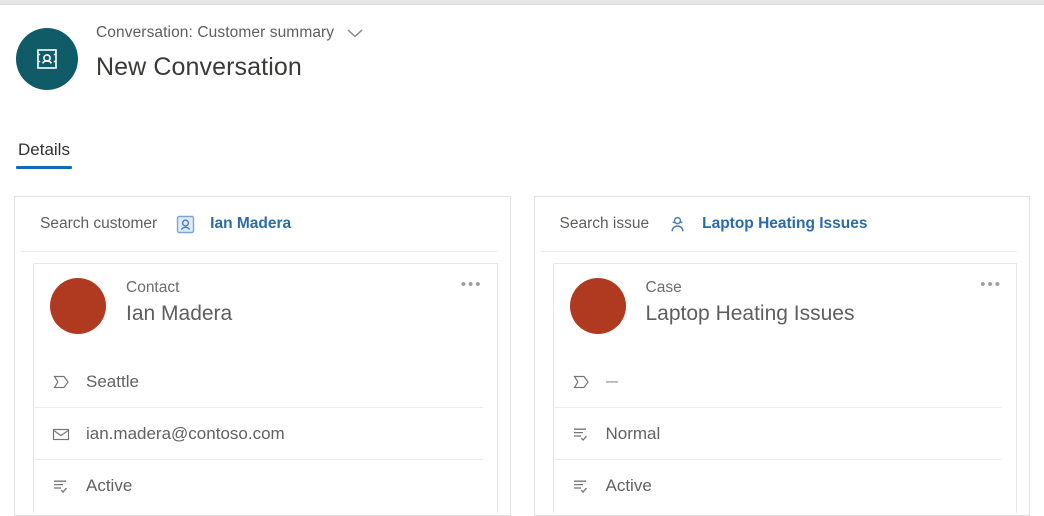 This screenshot has width=1044, height=516. Describe the element at coordinates (250, 224) in the screenshot. I see `search-customer-value: Ian Madera` at that location.